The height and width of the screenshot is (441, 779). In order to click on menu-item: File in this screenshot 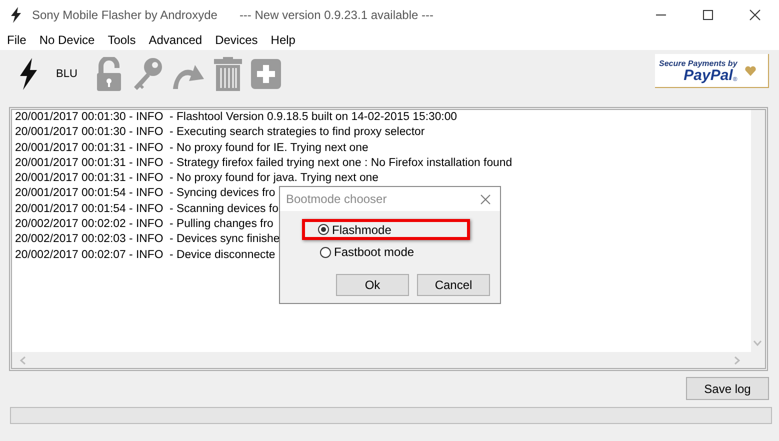, I will do `click(16, 40)`.